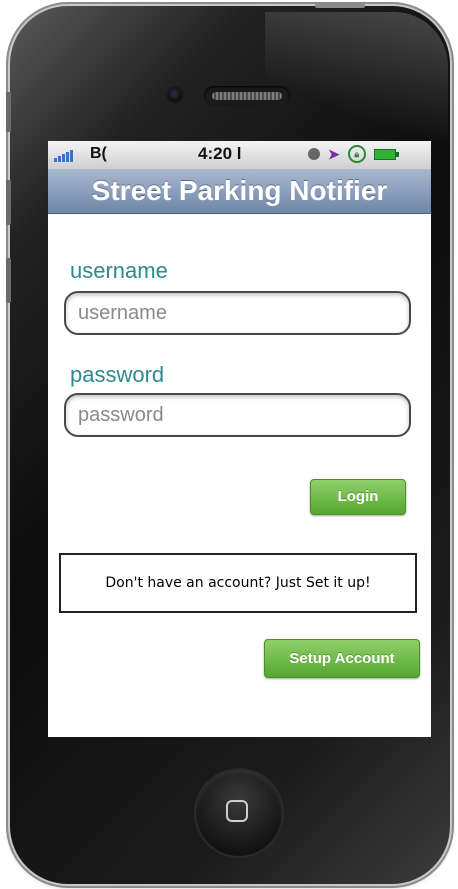  What do you see at coordinates (340, 5) in the screenshot?
I see `power-button` at bounding box center [340, 5].